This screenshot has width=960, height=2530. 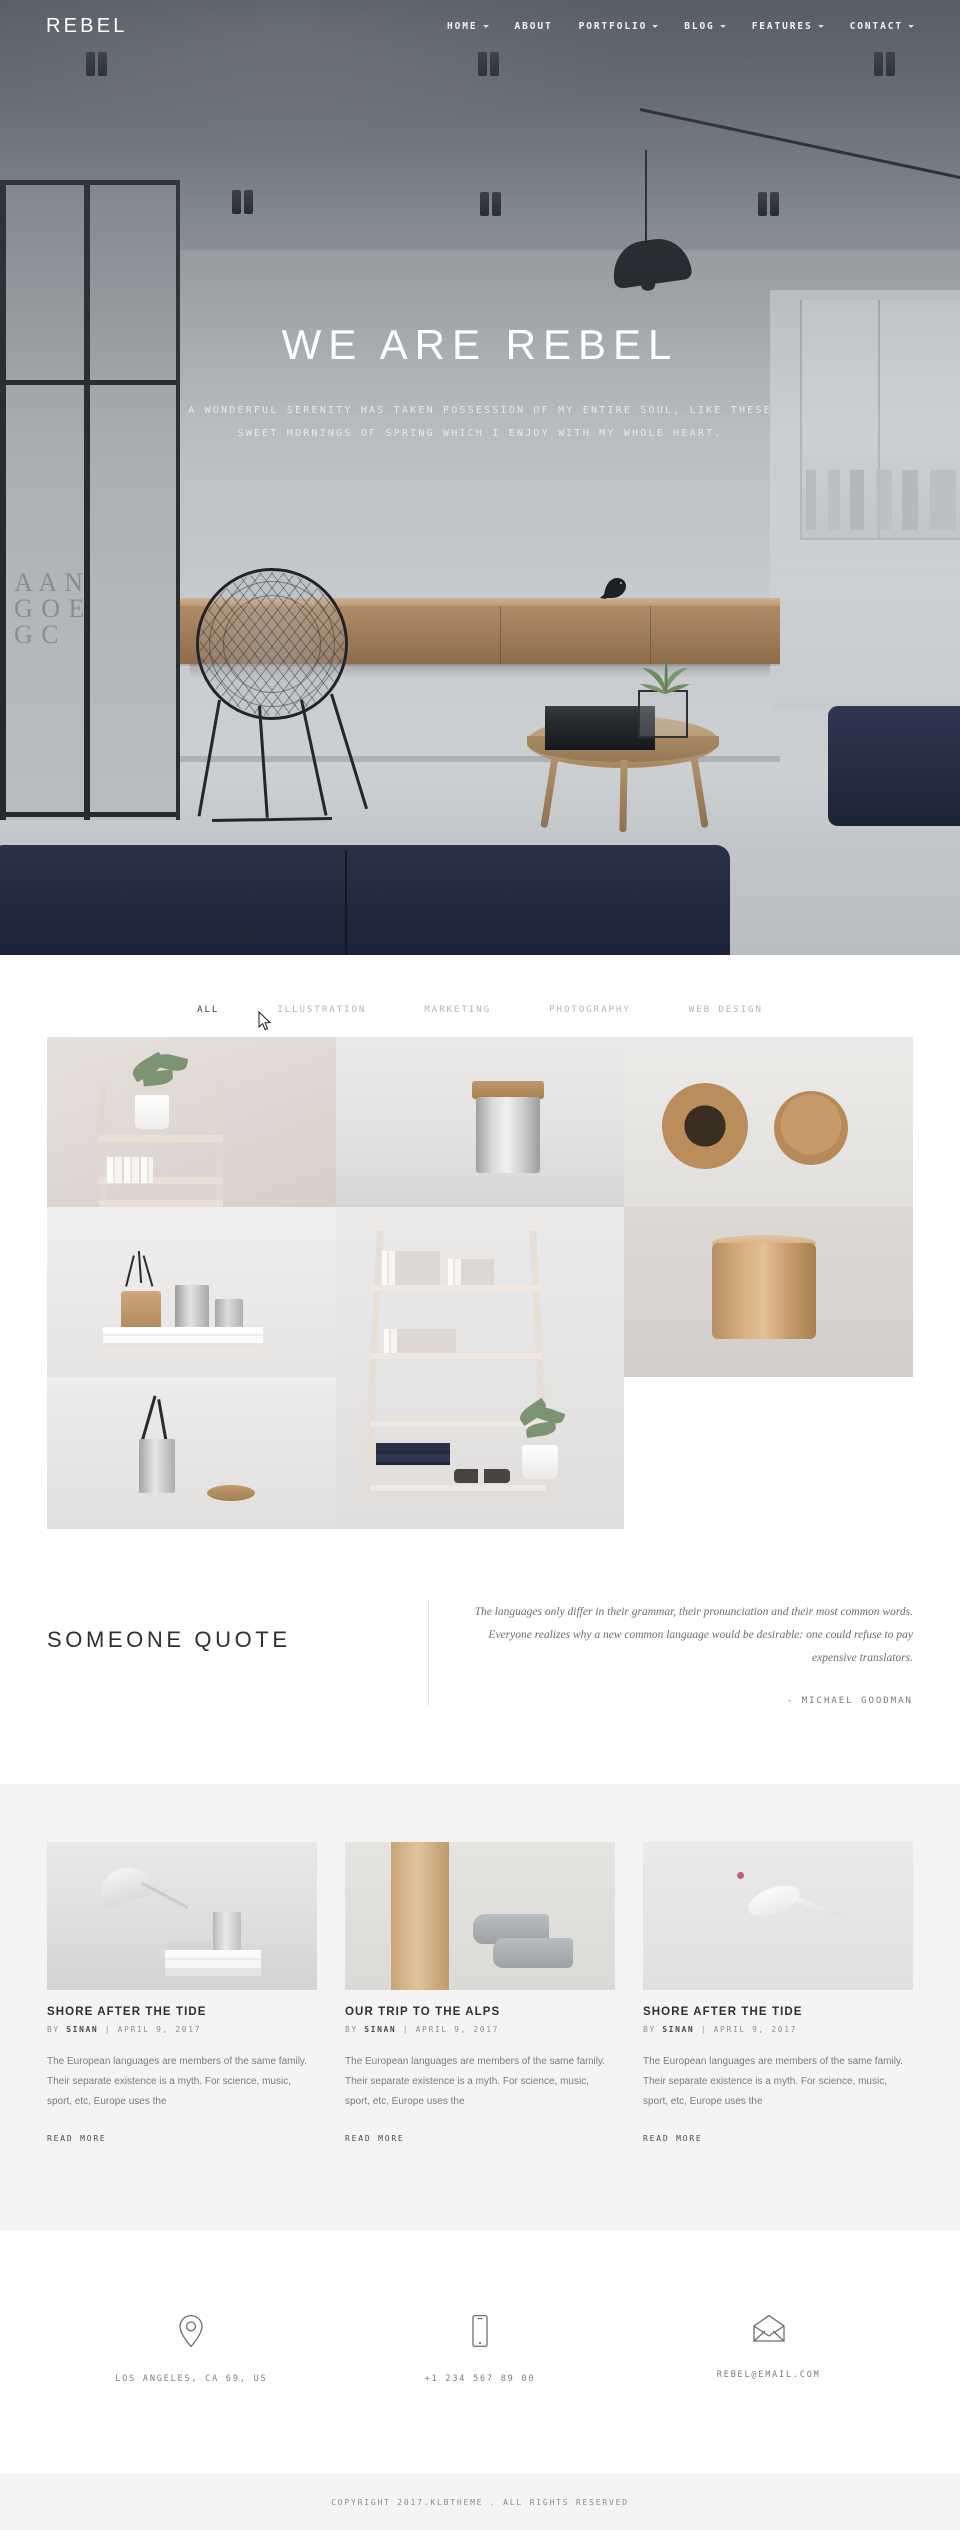 What do you see at coordinates (726, 1010) in the screenshot?
I see `filter-web-design: WEB DESIGN` at bounding box center [726, 1010].